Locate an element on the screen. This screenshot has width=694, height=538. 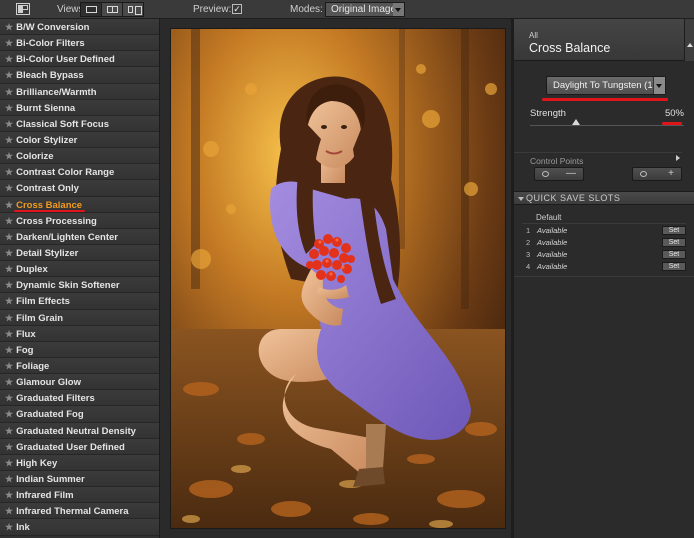
slots-default-label: Default is located at coordinates (549, 217).